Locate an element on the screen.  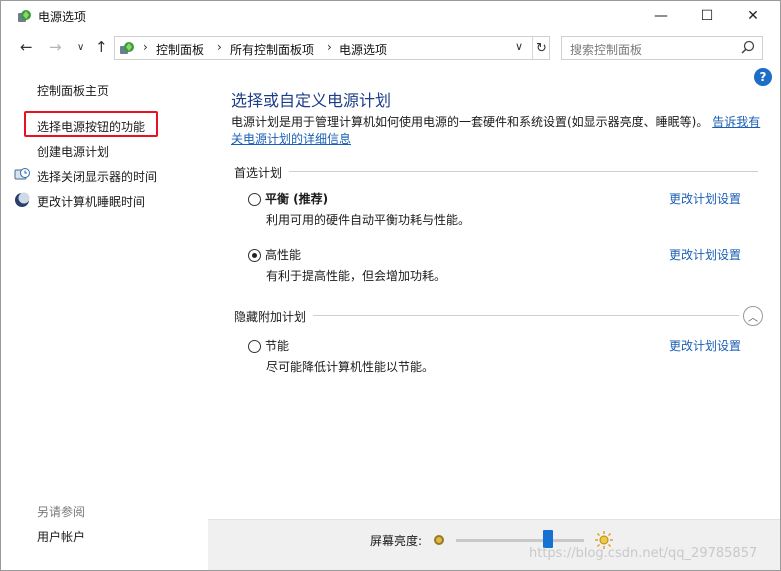
moon-icon is located at coordinates (22, 199).